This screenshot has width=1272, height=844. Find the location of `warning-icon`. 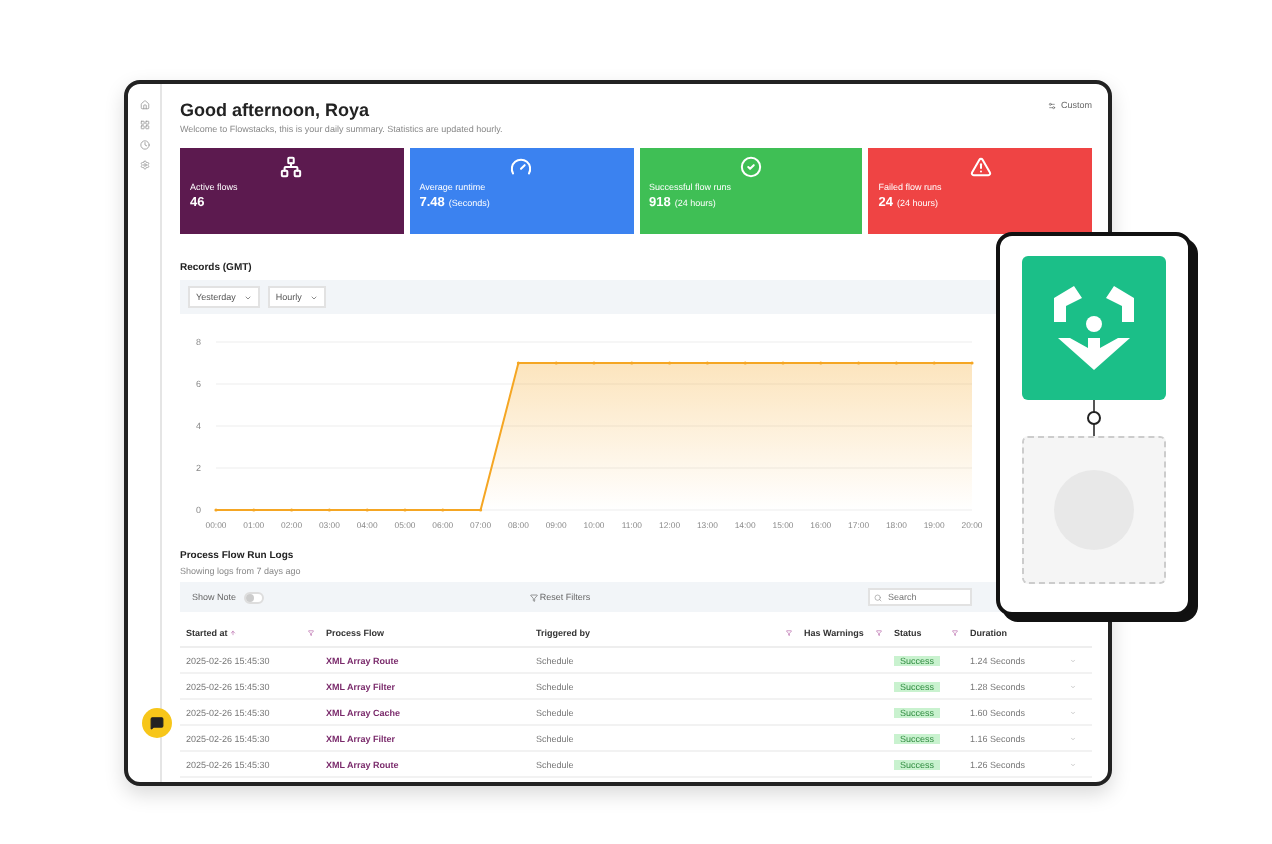

warning-icon is located at coordinates (980, 167).